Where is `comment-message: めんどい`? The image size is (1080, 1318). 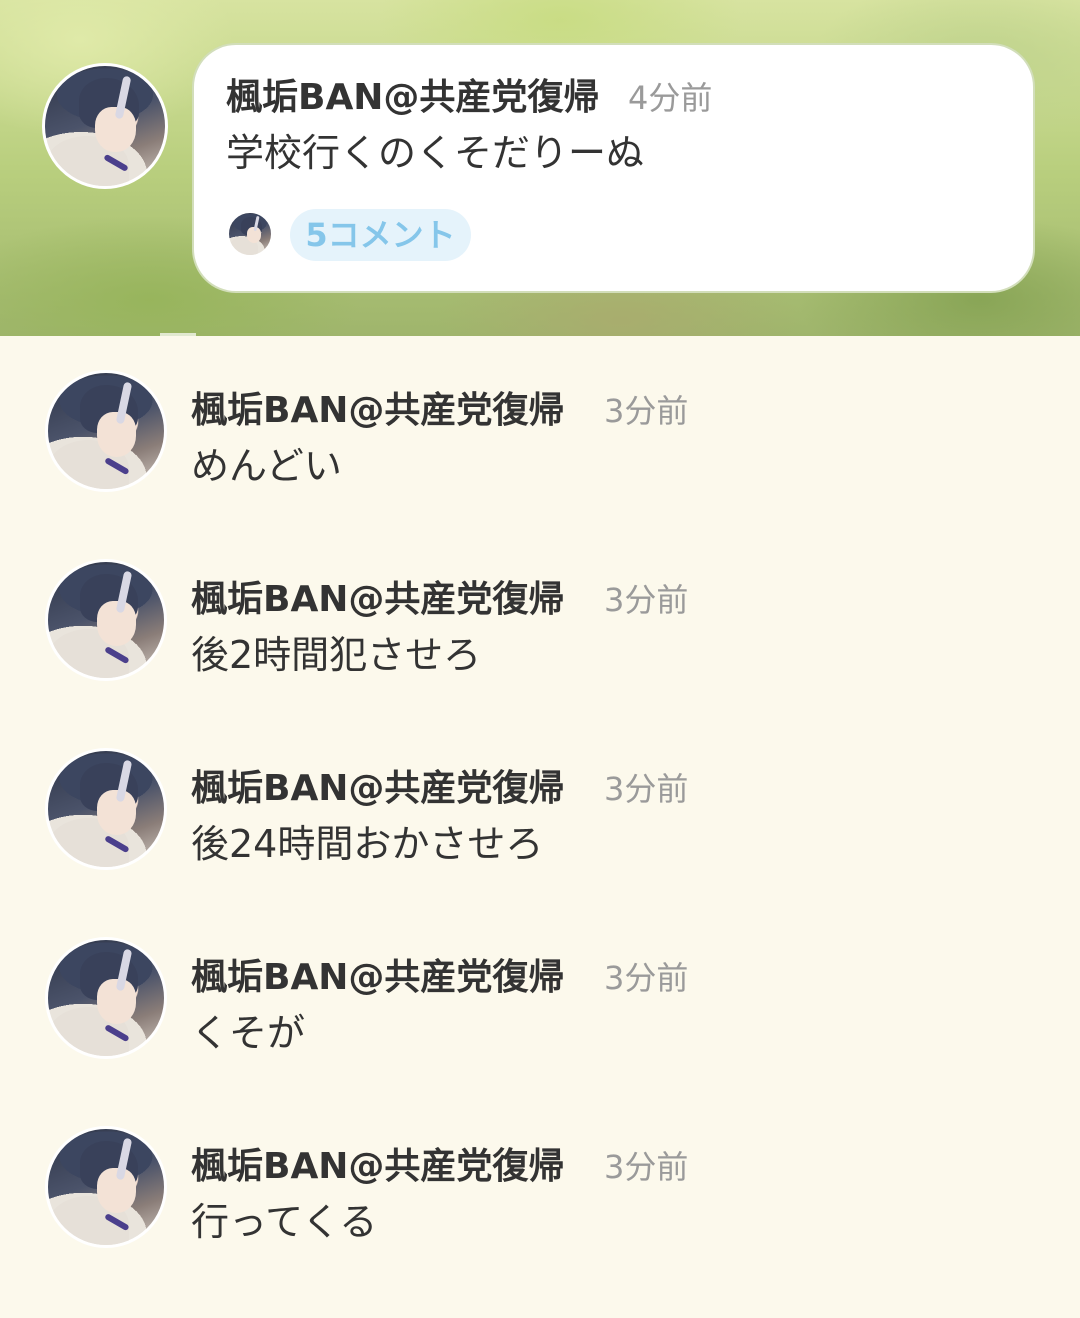 comment-message: めんどい is located at coordinates (266, 466).